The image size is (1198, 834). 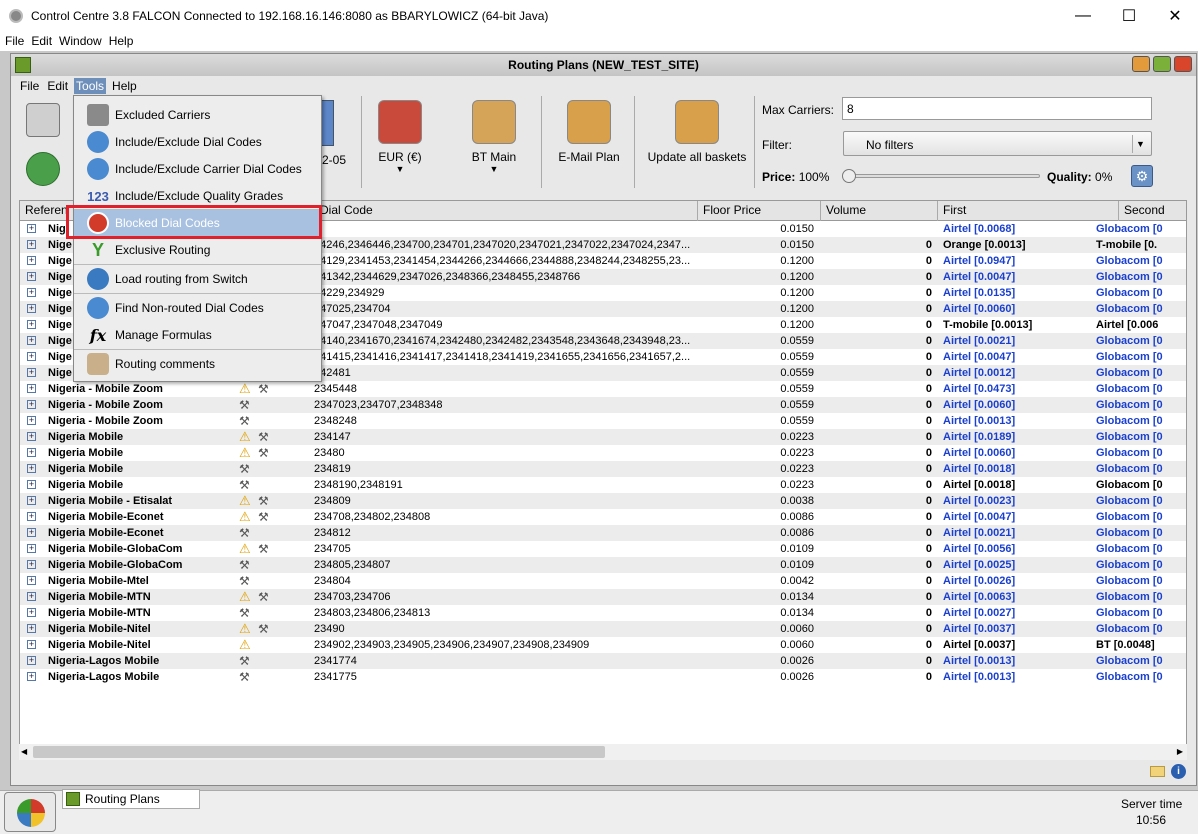 What do you see at coordinates (494, 137) in the screenshot?
I see `bt-main-button: BT Main ▼` at bounding box center [494, 137].